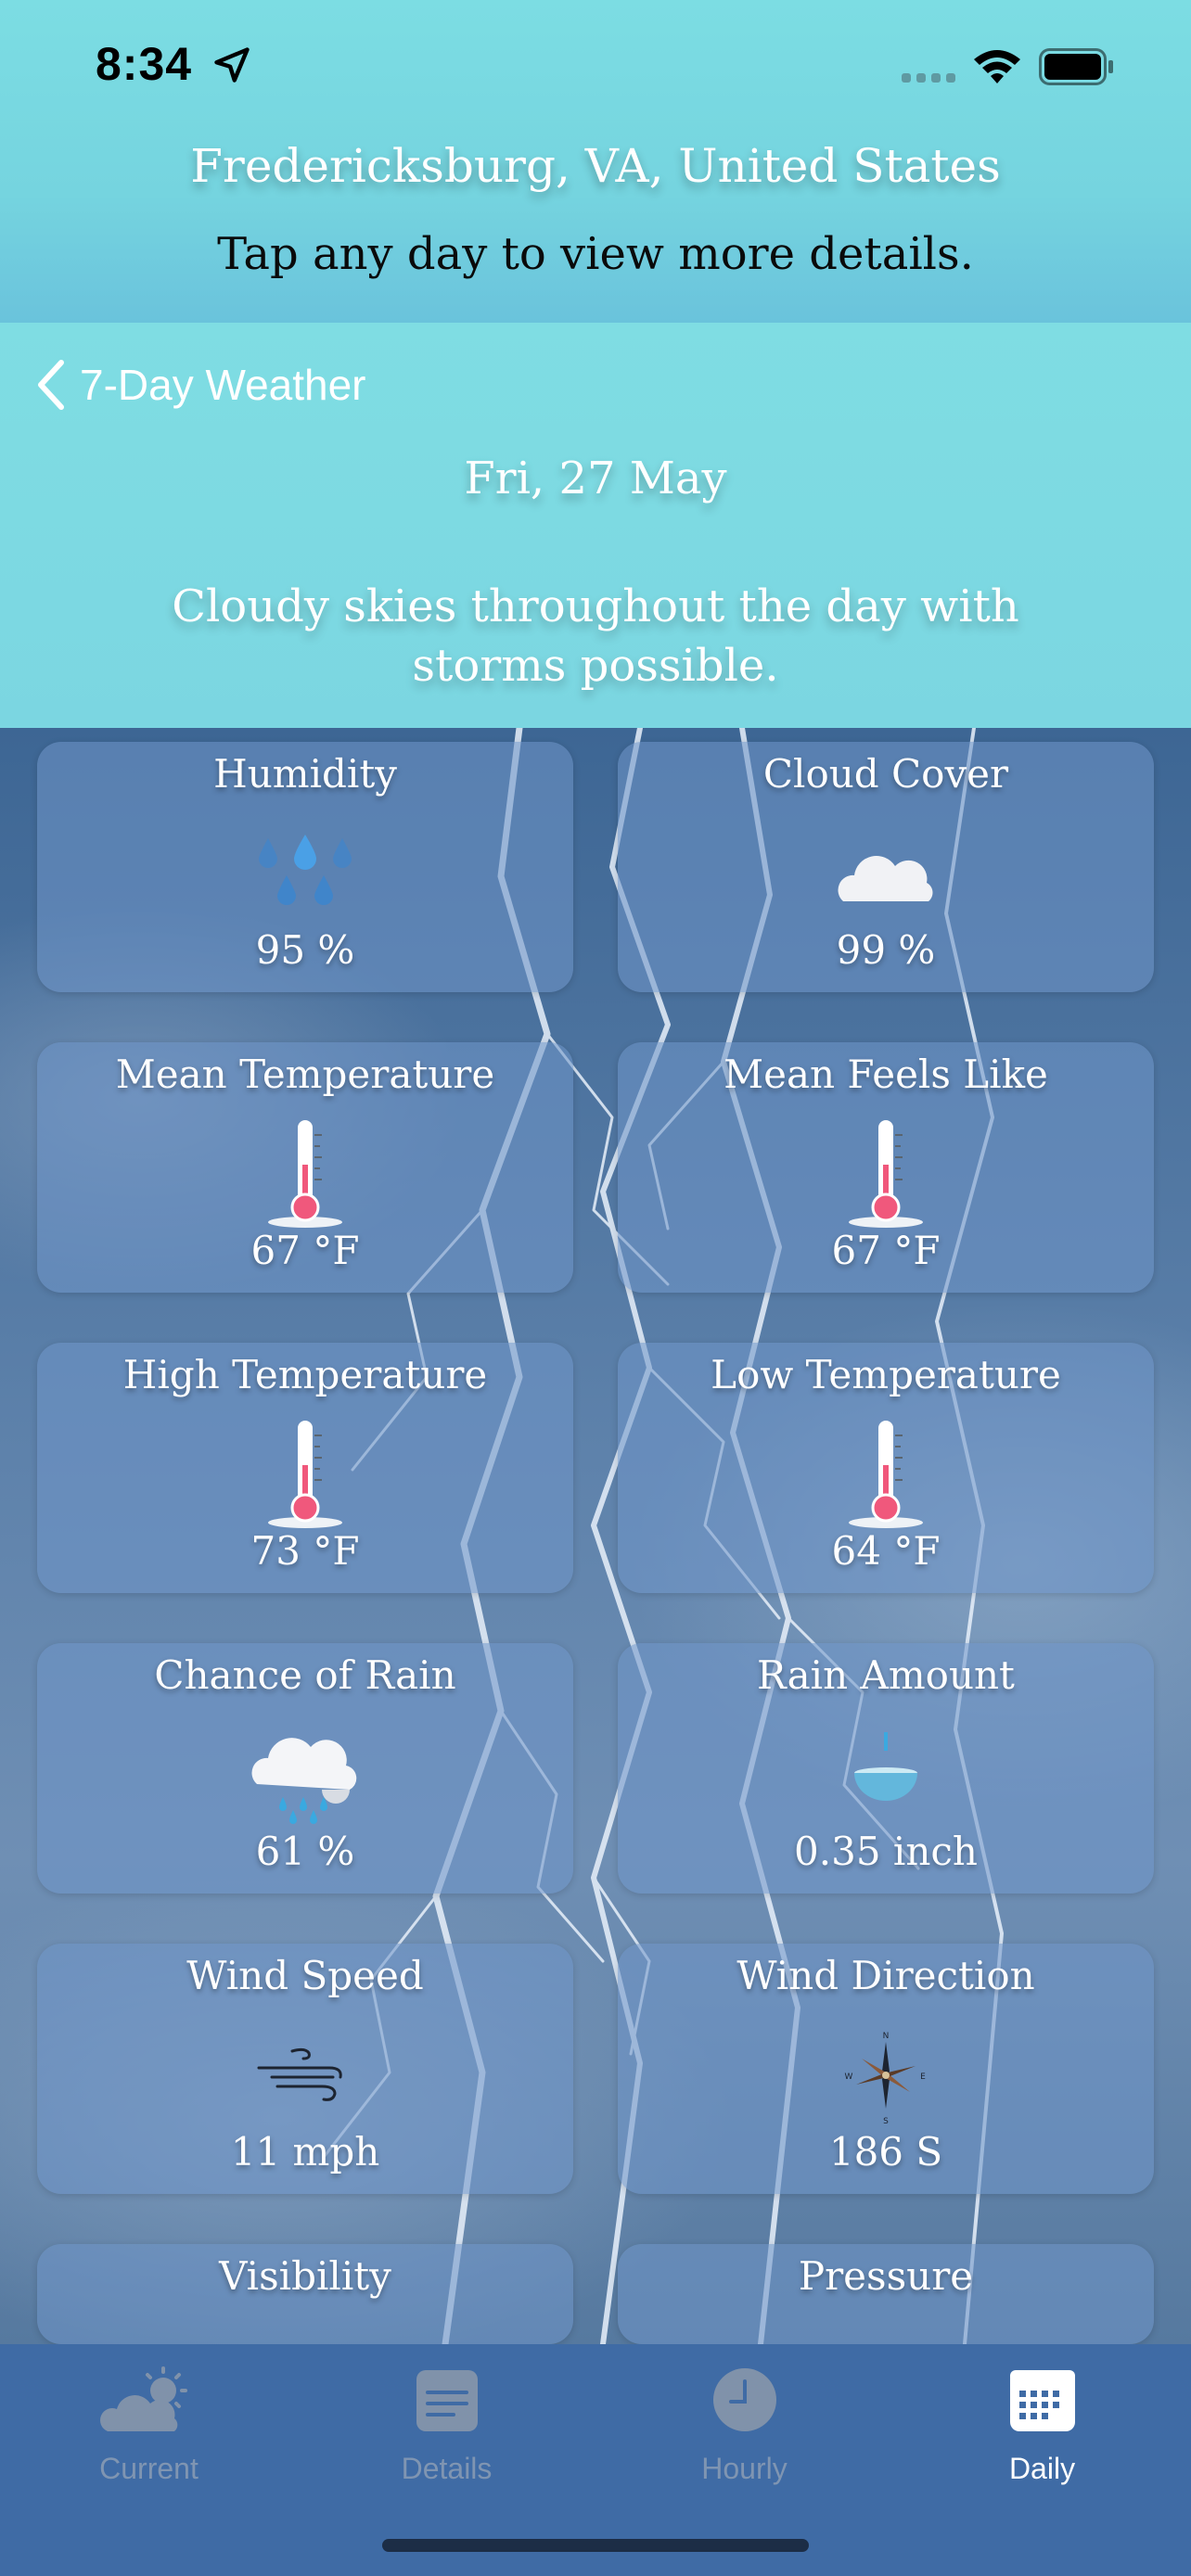  What do you see at coordinates (149, 2437) in the screenshot?
I see `tab-current: Current` at bounding box center [149, 2437].